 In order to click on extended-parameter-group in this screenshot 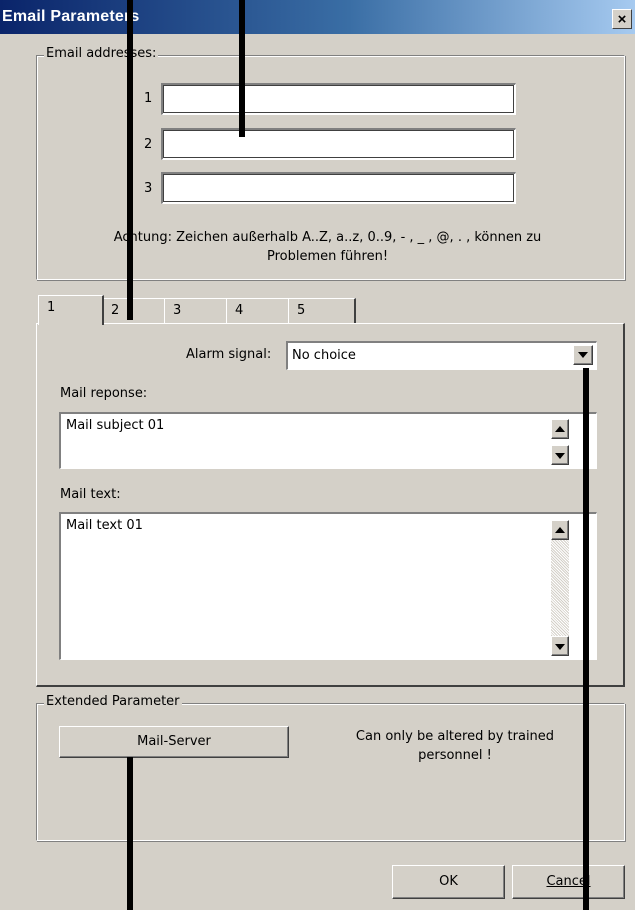, I will do `click(330, 772)`.